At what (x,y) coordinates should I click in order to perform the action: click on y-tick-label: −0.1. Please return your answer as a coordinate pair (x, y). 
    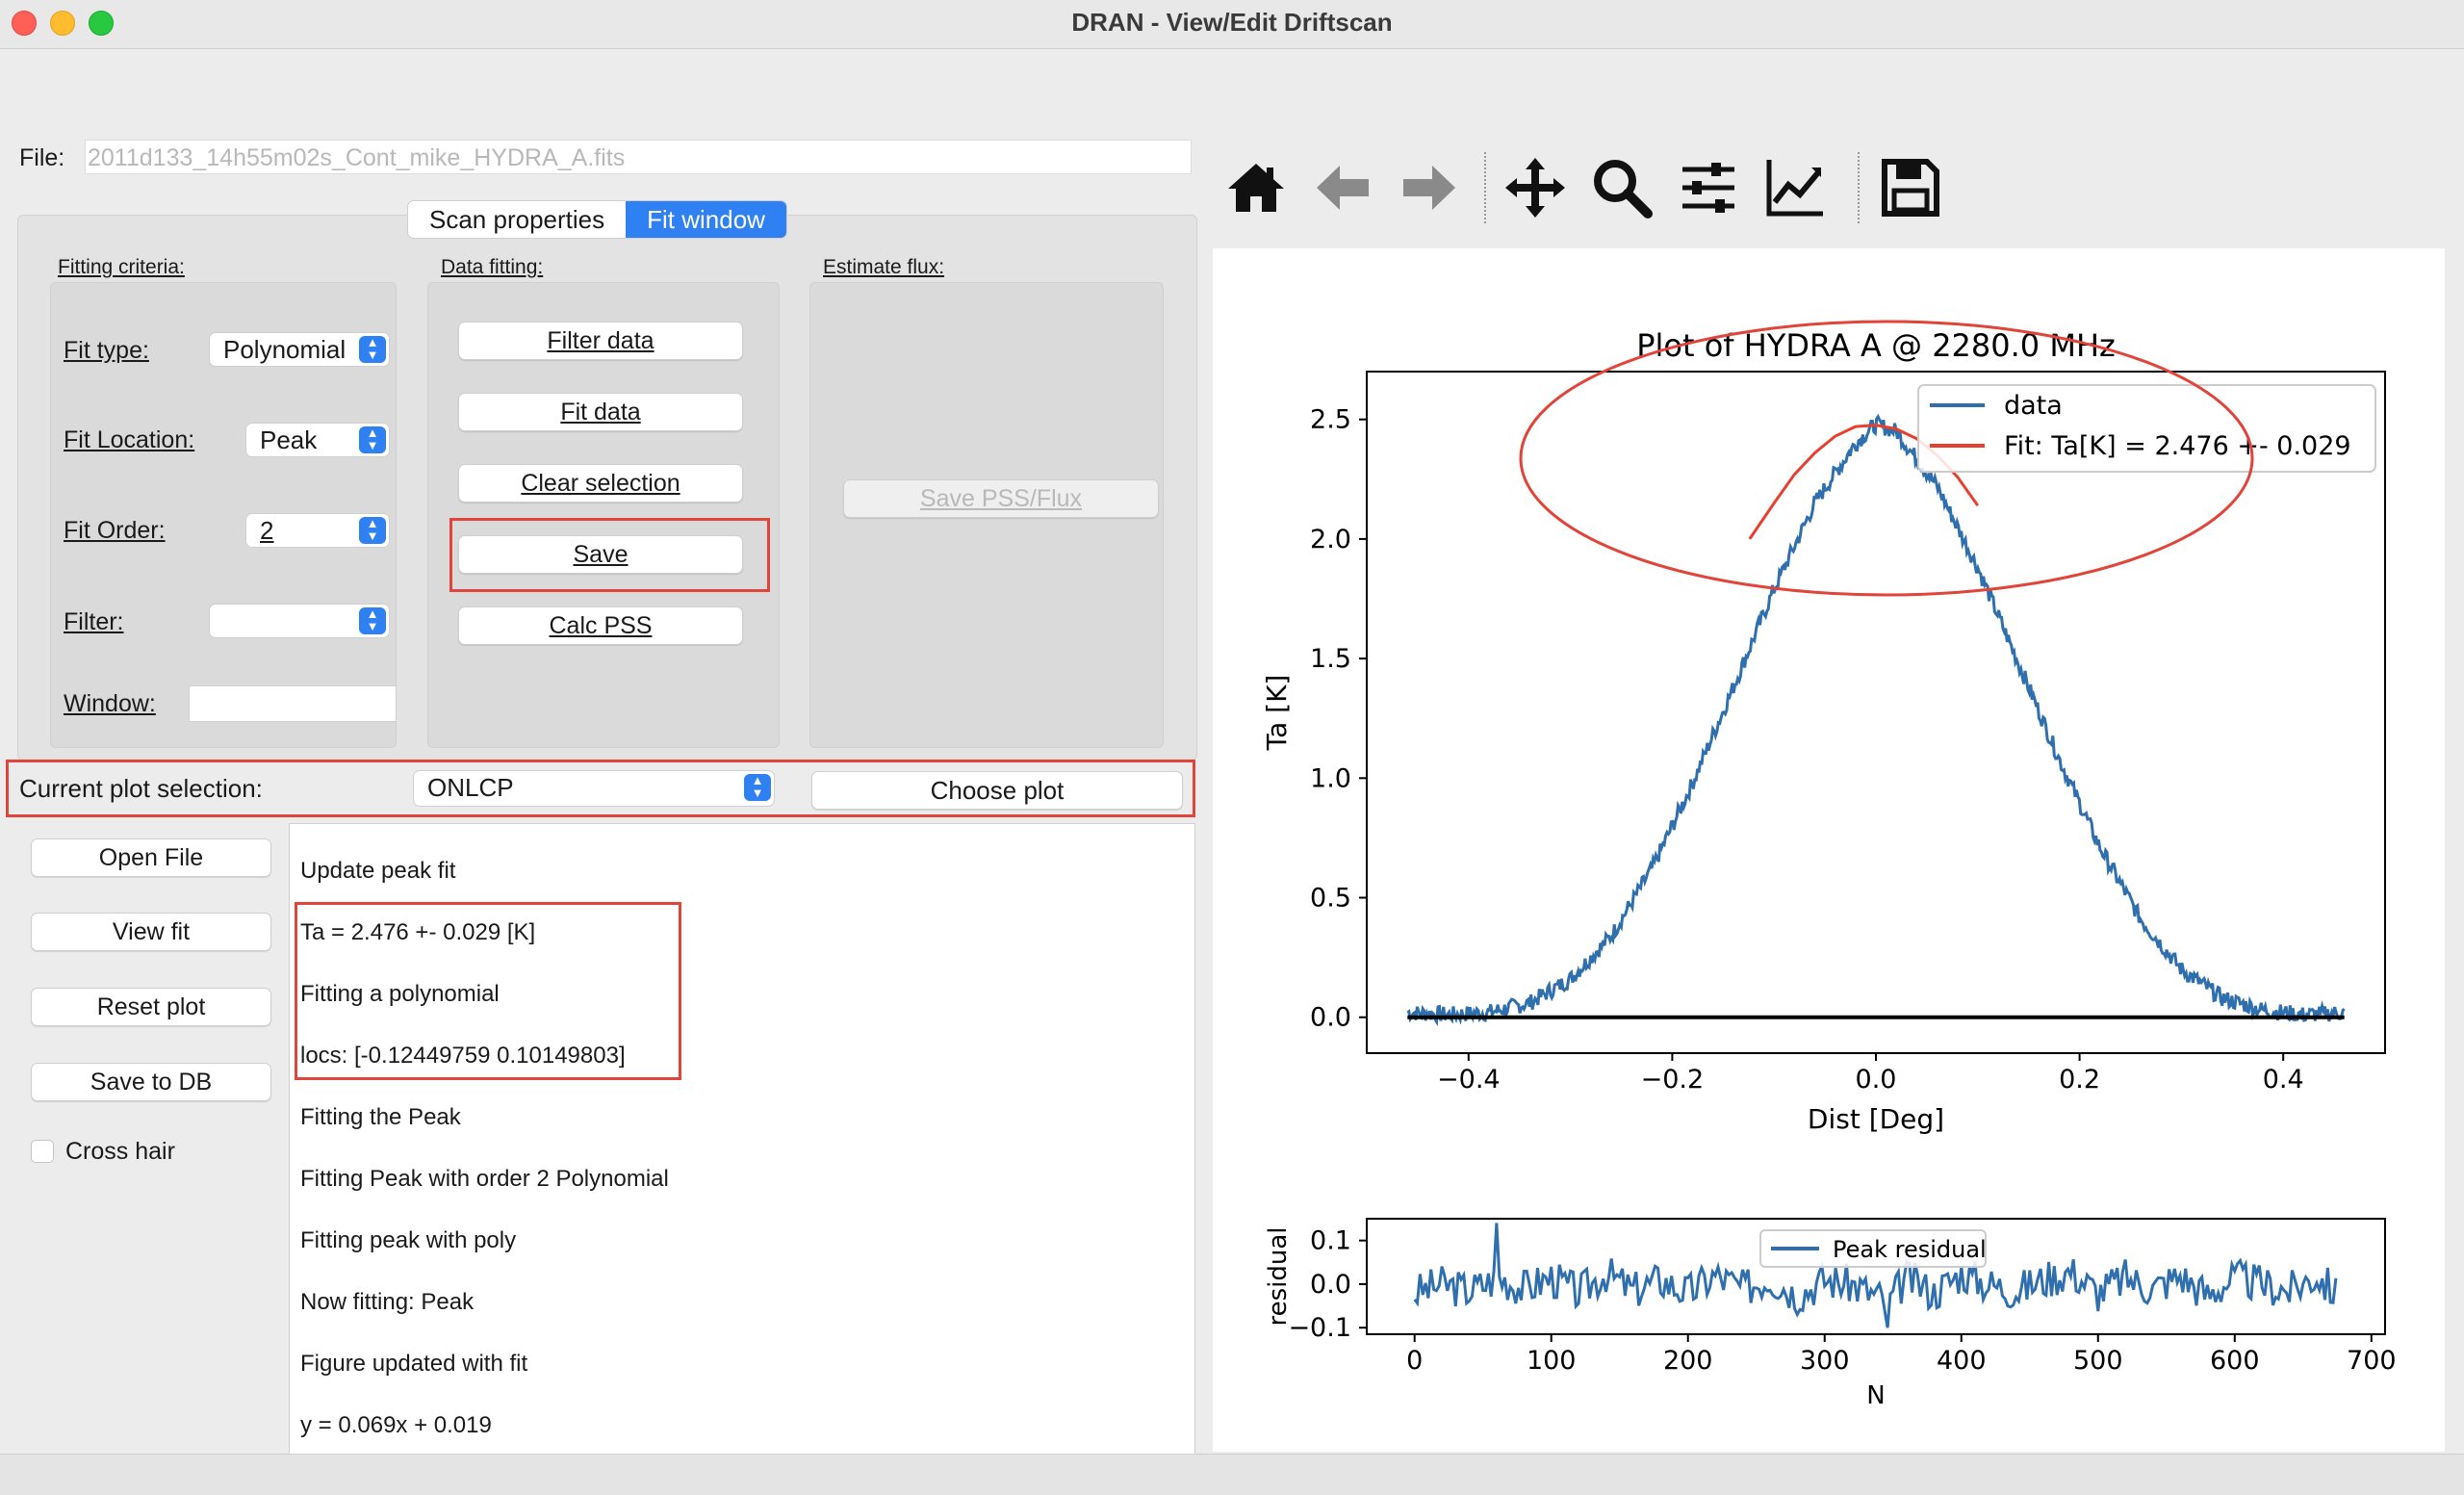
    Looking at the image, I should click on (1319, 1328).